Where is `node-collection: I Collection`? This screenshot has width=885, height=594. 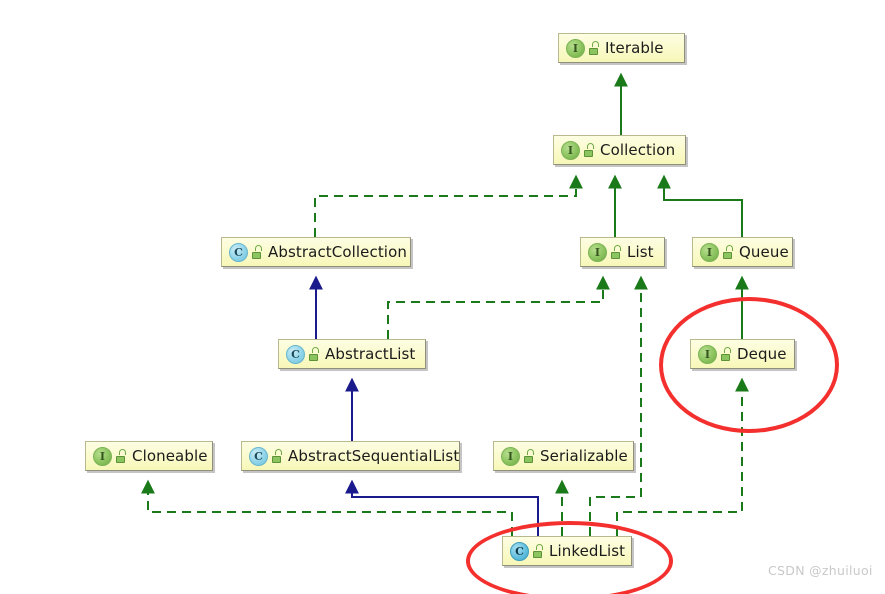 node-collection: I Collection is located at coordinates (619, 150).